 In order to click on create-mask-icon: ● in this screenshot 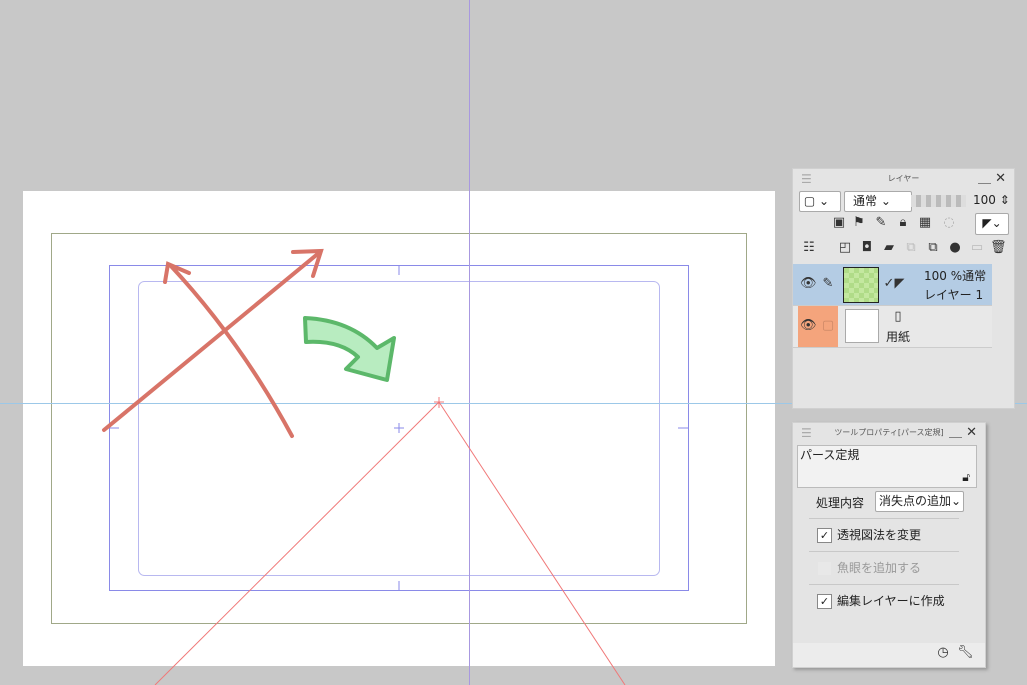, I will do `click(955, 248)`.